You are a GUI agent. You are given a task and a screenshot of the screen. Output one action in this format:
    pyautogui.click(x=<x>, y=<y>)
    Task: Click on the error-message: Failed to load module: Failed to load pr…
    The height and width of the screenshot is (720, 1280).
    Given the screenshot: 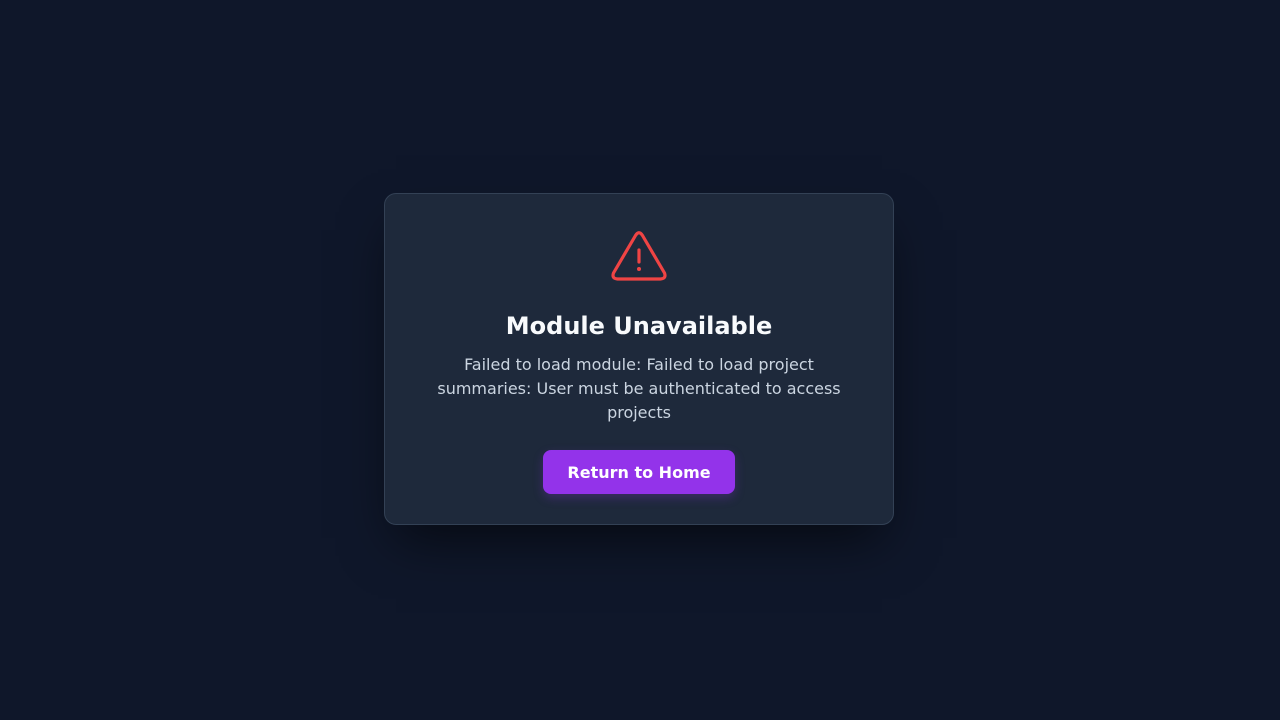 What is the action you would take?
    pyautogui.click(x=639, y=388)
    